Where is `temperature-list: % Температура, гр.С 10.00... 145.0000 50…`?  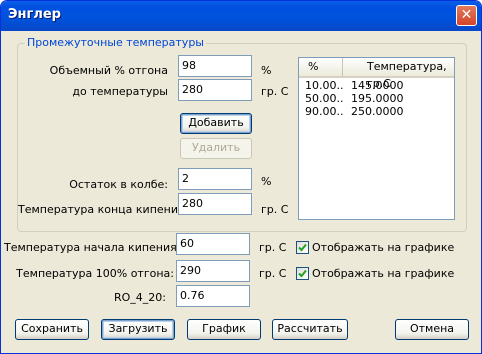
temperature-list: % Температура, гр.С 10.00... 145.0000 50… is located at coordinates (376, 138).